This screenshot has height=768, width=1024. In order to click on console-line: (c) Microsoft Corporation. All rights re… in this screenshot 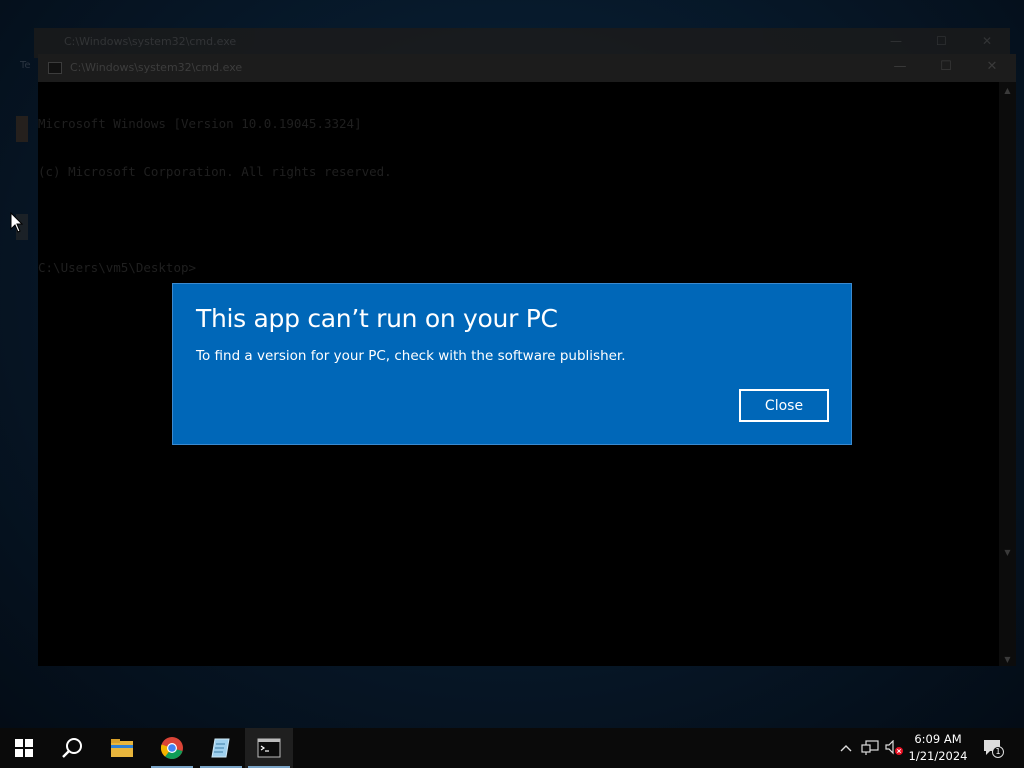, I will do `click(215, 171)`.